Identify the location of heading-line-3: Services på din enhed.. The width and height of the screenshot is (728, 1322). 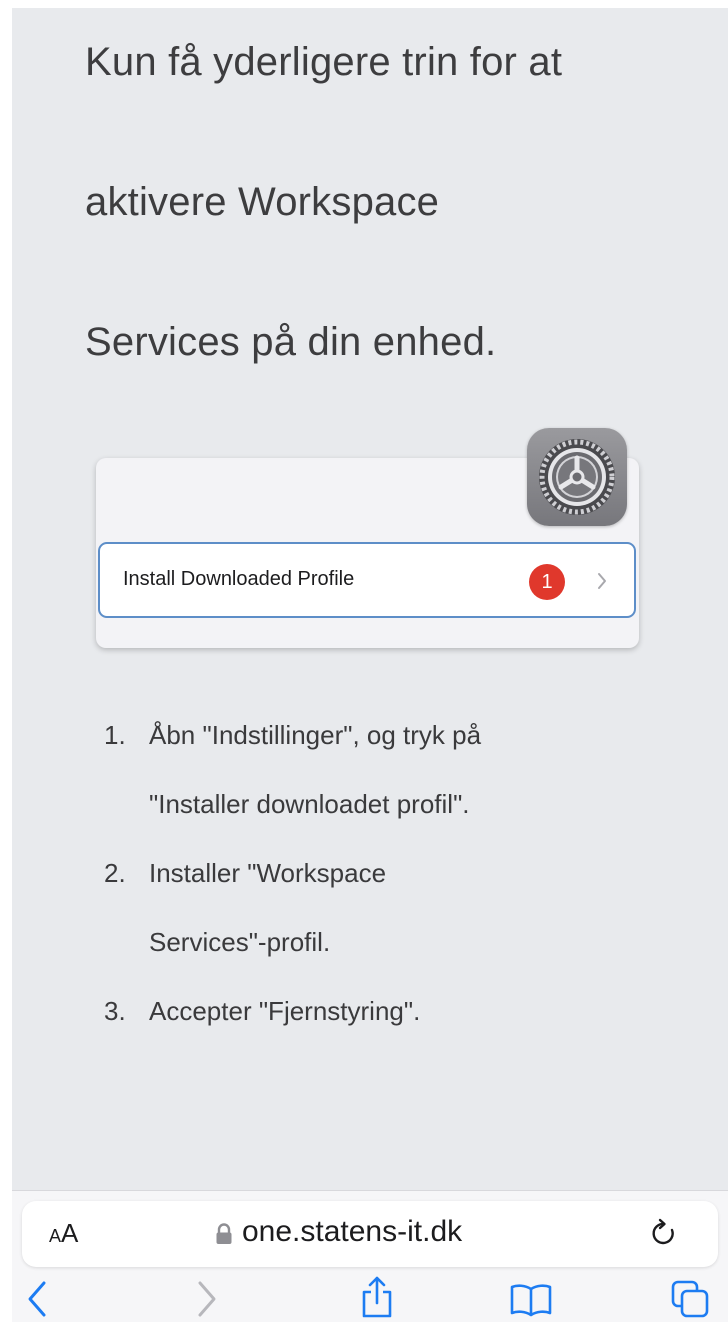
(291, 342).